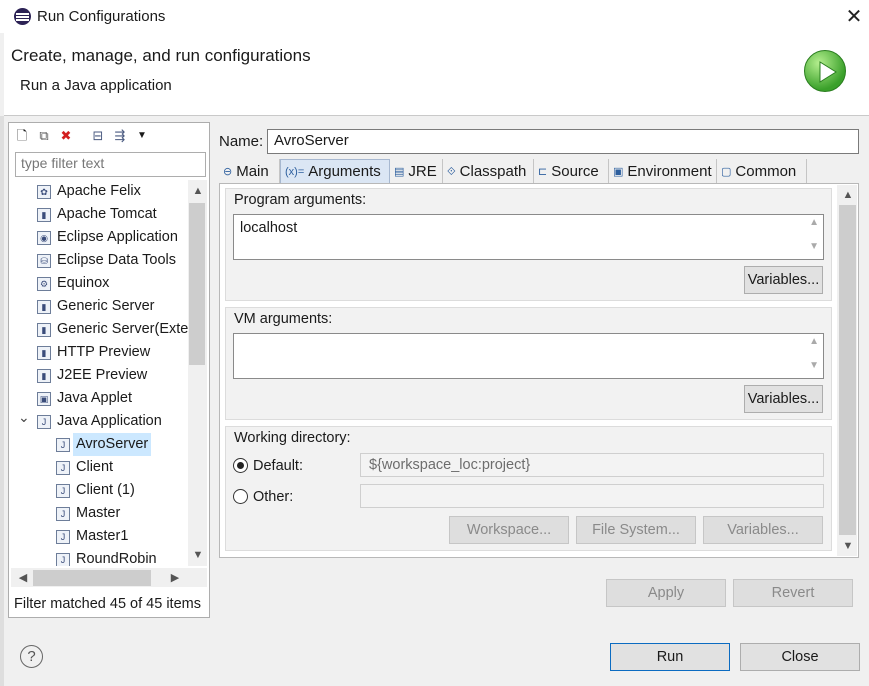 This screenshot has height=686, width=869. Describe the element at coordinates (766, 171) in the screenshot. I see `tab-label: Common` at that location.